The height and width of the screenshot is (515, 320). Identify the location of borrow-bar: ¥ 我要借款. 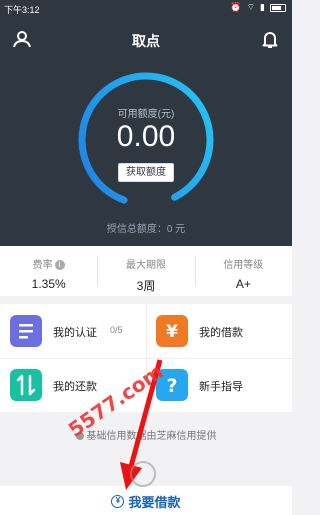
(146, 500).